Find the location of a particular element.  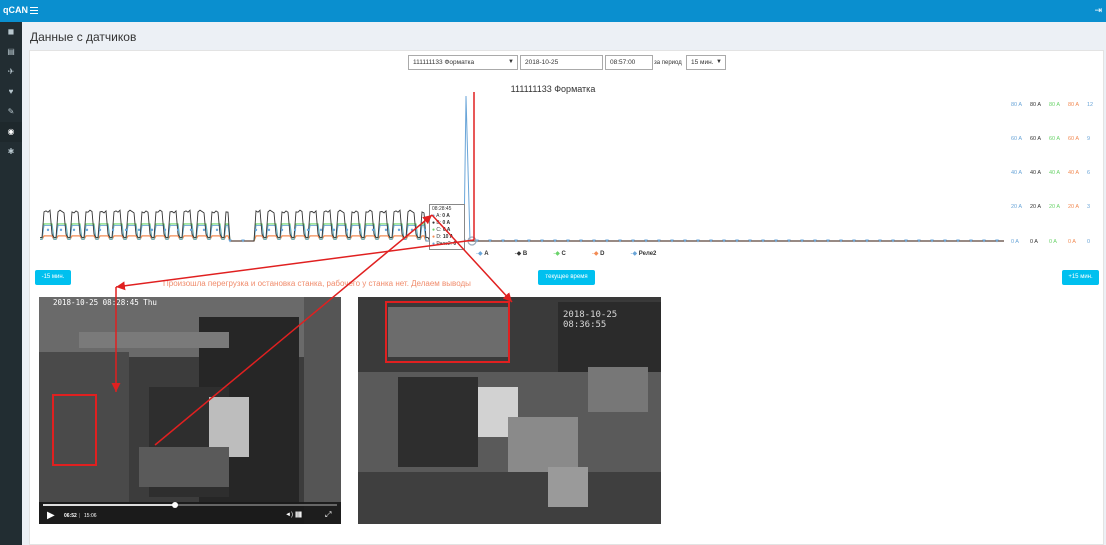

tooltip-label: Реле2: is located at coordinates (445, 244).